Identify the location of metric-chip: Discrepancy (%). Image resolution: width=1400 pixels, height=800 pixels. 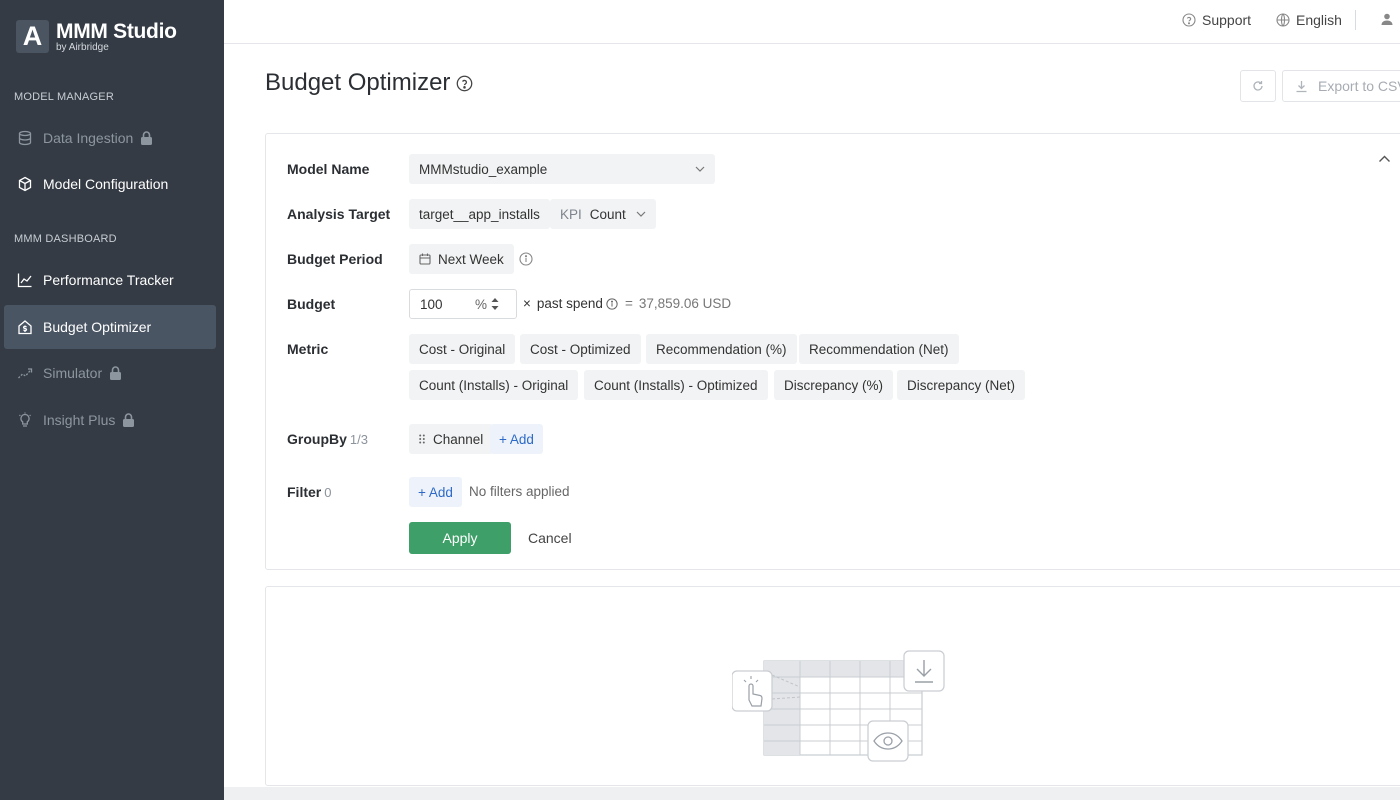
(834, 385).